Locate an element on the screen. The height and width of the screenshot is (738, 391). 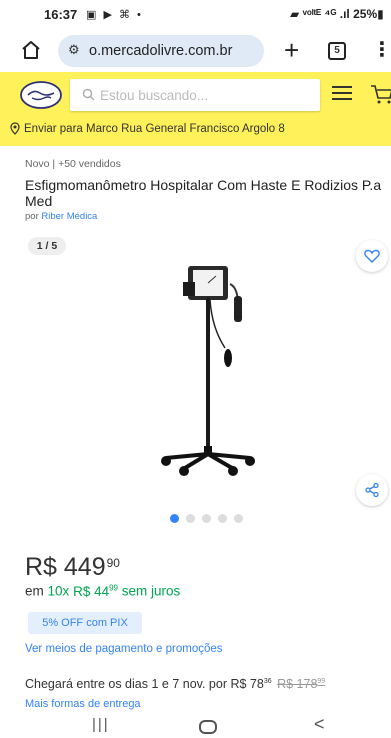
cart-button is located at coordinates (380, 96).